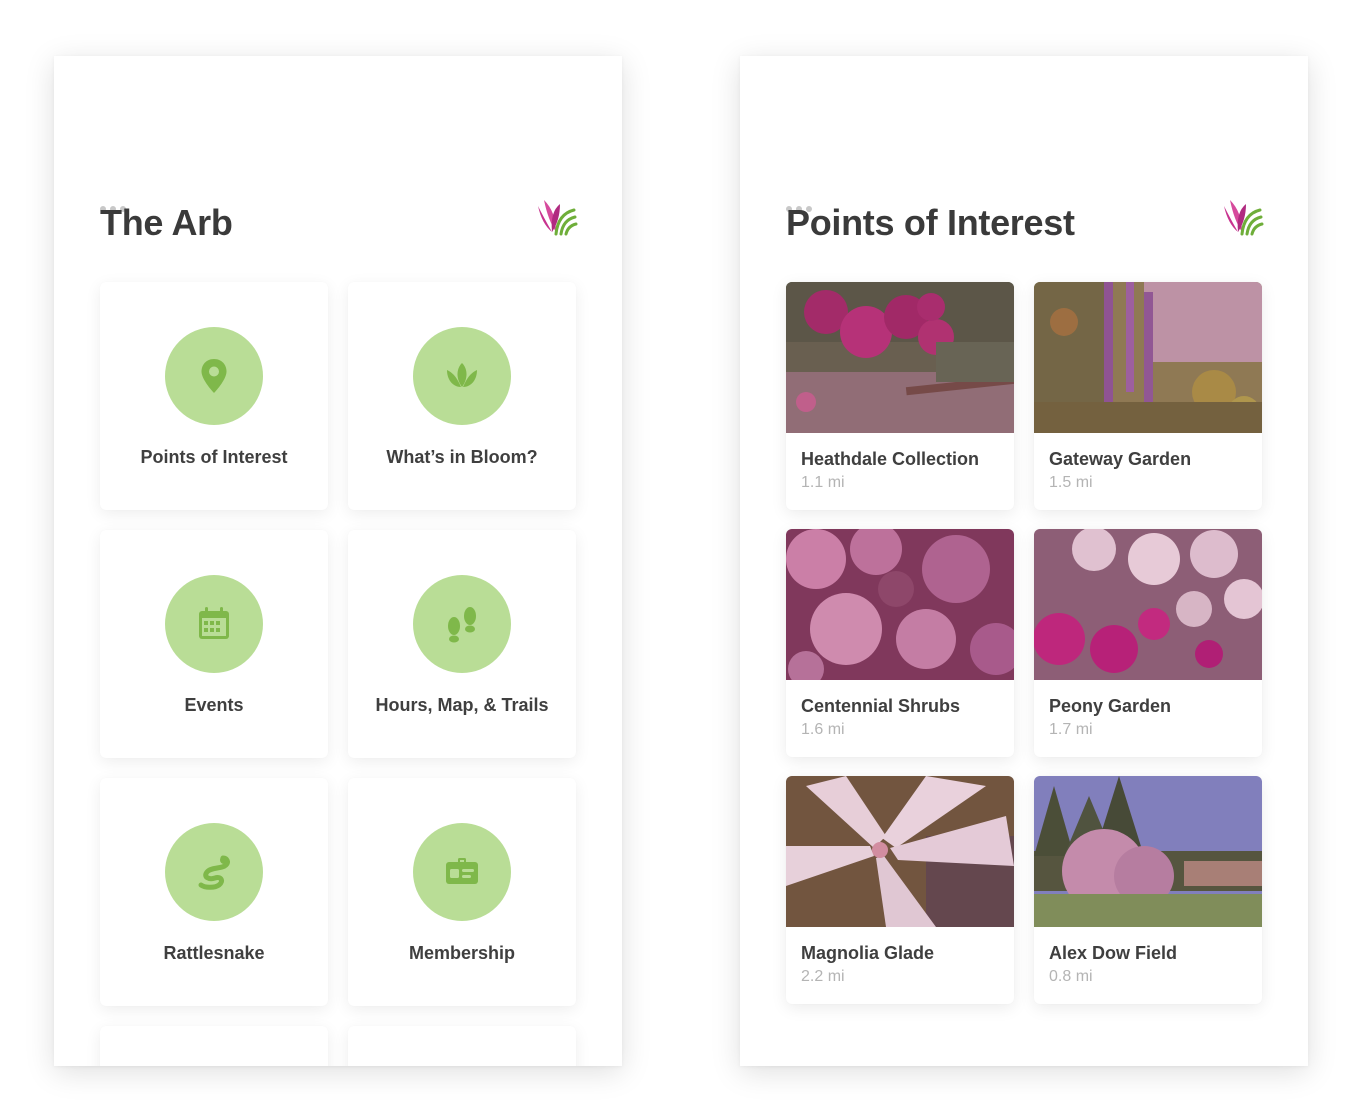 Image resolution: width=1366 pixels, height=1120 pixels. What do you see at coordinates (823, 482) in the screenshot?
I see `poi-distance: 1.1 mi` at bounding box center [823, 482].